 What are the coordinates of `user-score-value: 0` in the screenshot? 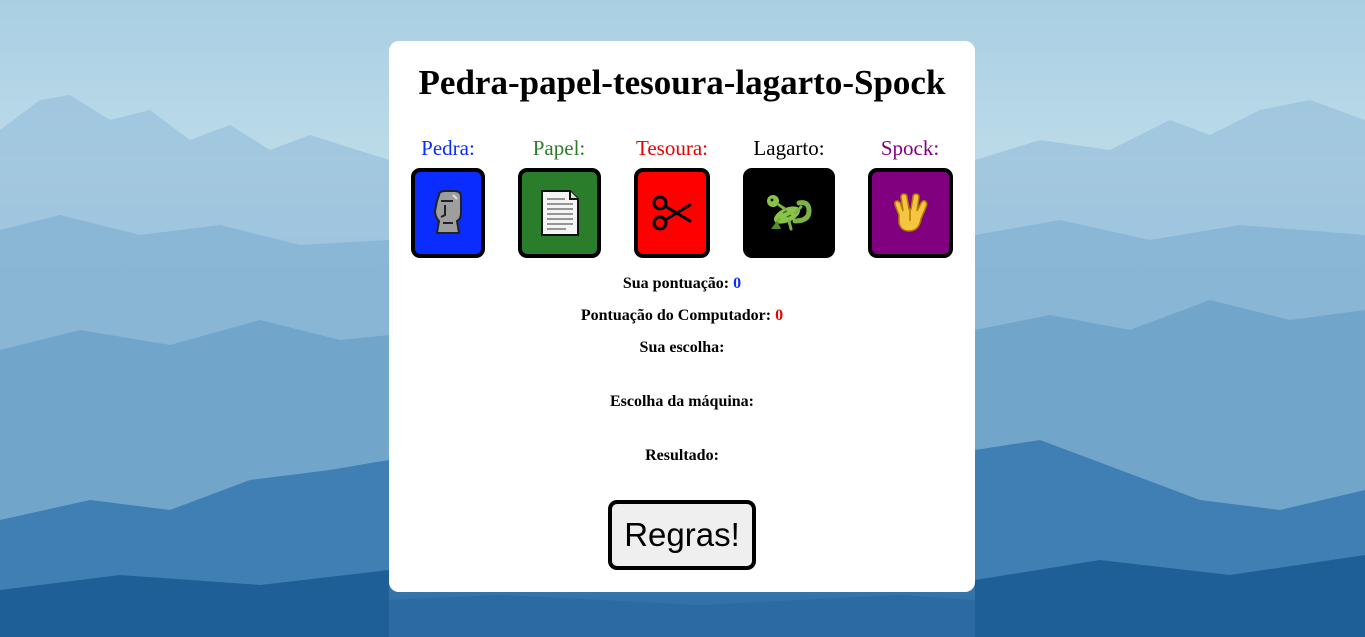 It's located at (737, 283).